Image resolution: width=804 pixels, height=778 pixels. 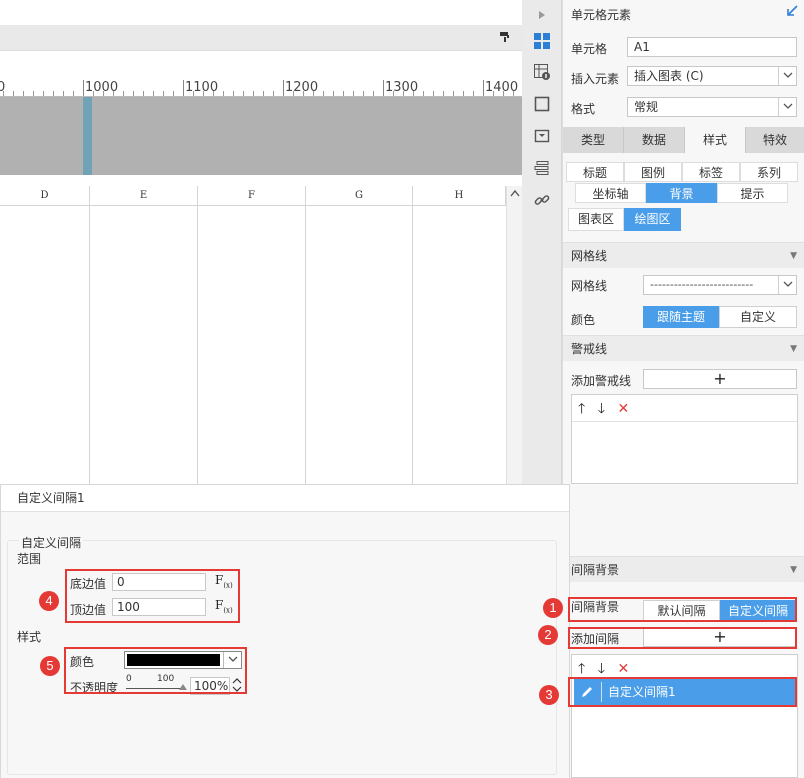 What do you see at coordinates (583, 320) in the screenshot?
I see `color-label: 颜色` at bounding box center [583, 320].